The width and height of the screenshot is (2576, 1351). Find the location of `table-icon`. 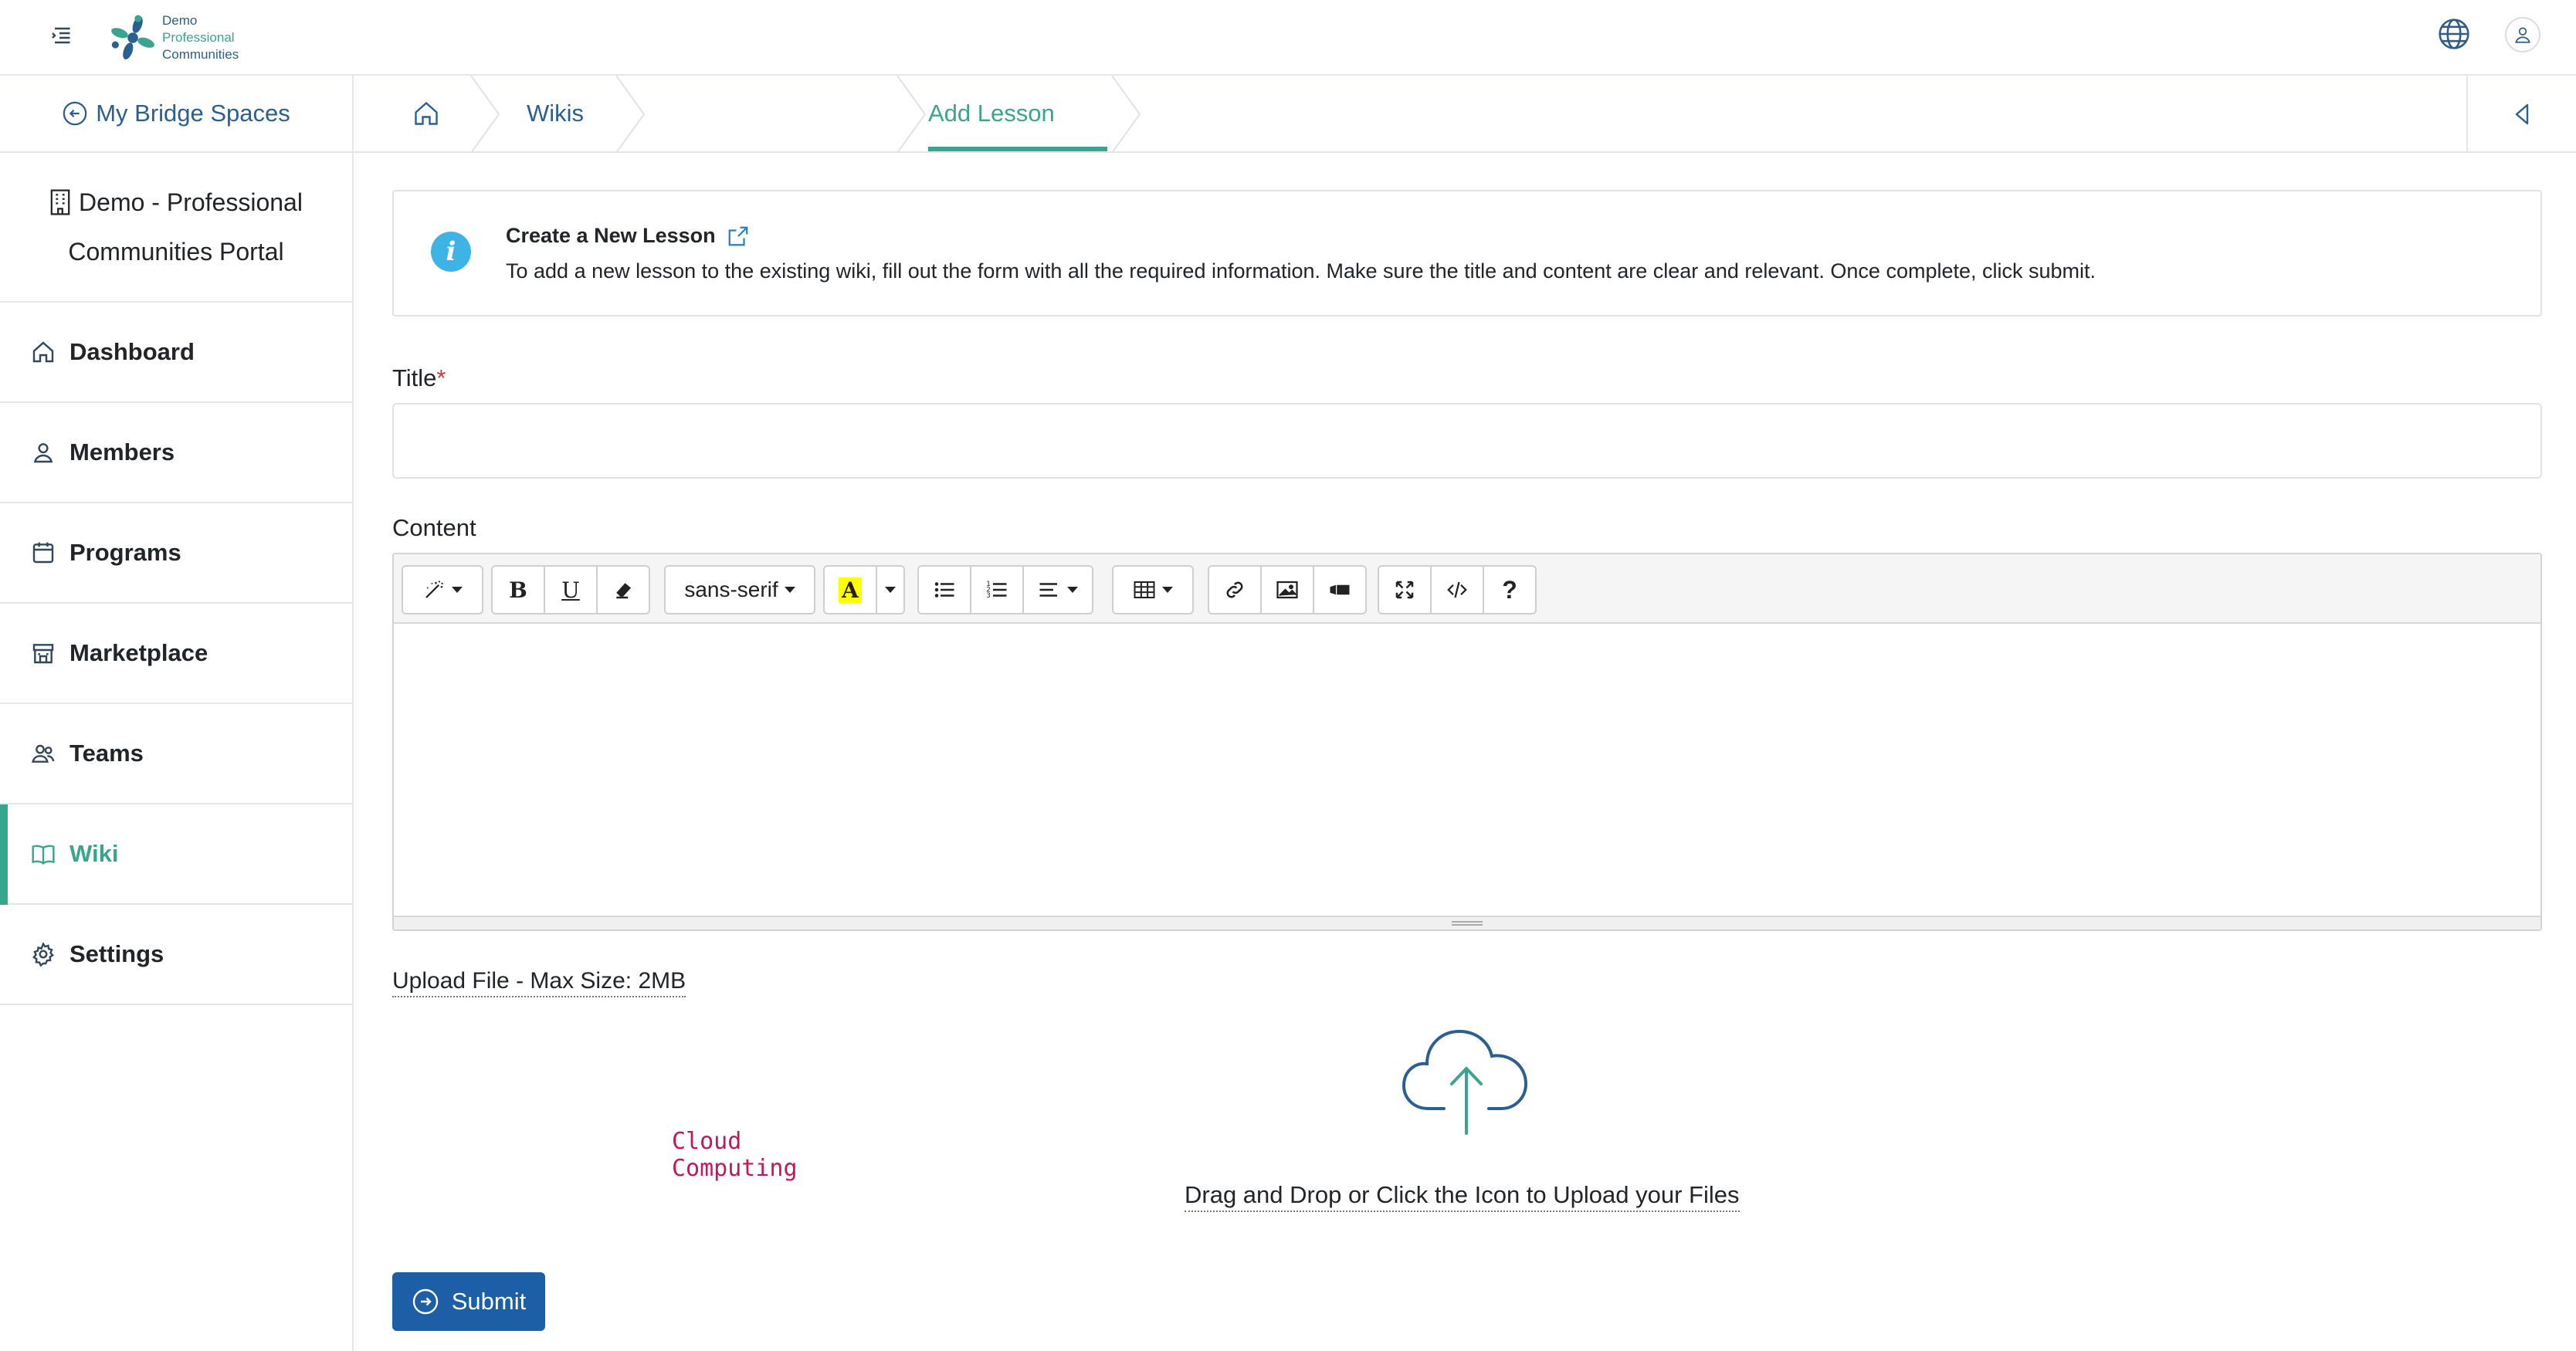

table-icon is located at coordinates (1144, 589).